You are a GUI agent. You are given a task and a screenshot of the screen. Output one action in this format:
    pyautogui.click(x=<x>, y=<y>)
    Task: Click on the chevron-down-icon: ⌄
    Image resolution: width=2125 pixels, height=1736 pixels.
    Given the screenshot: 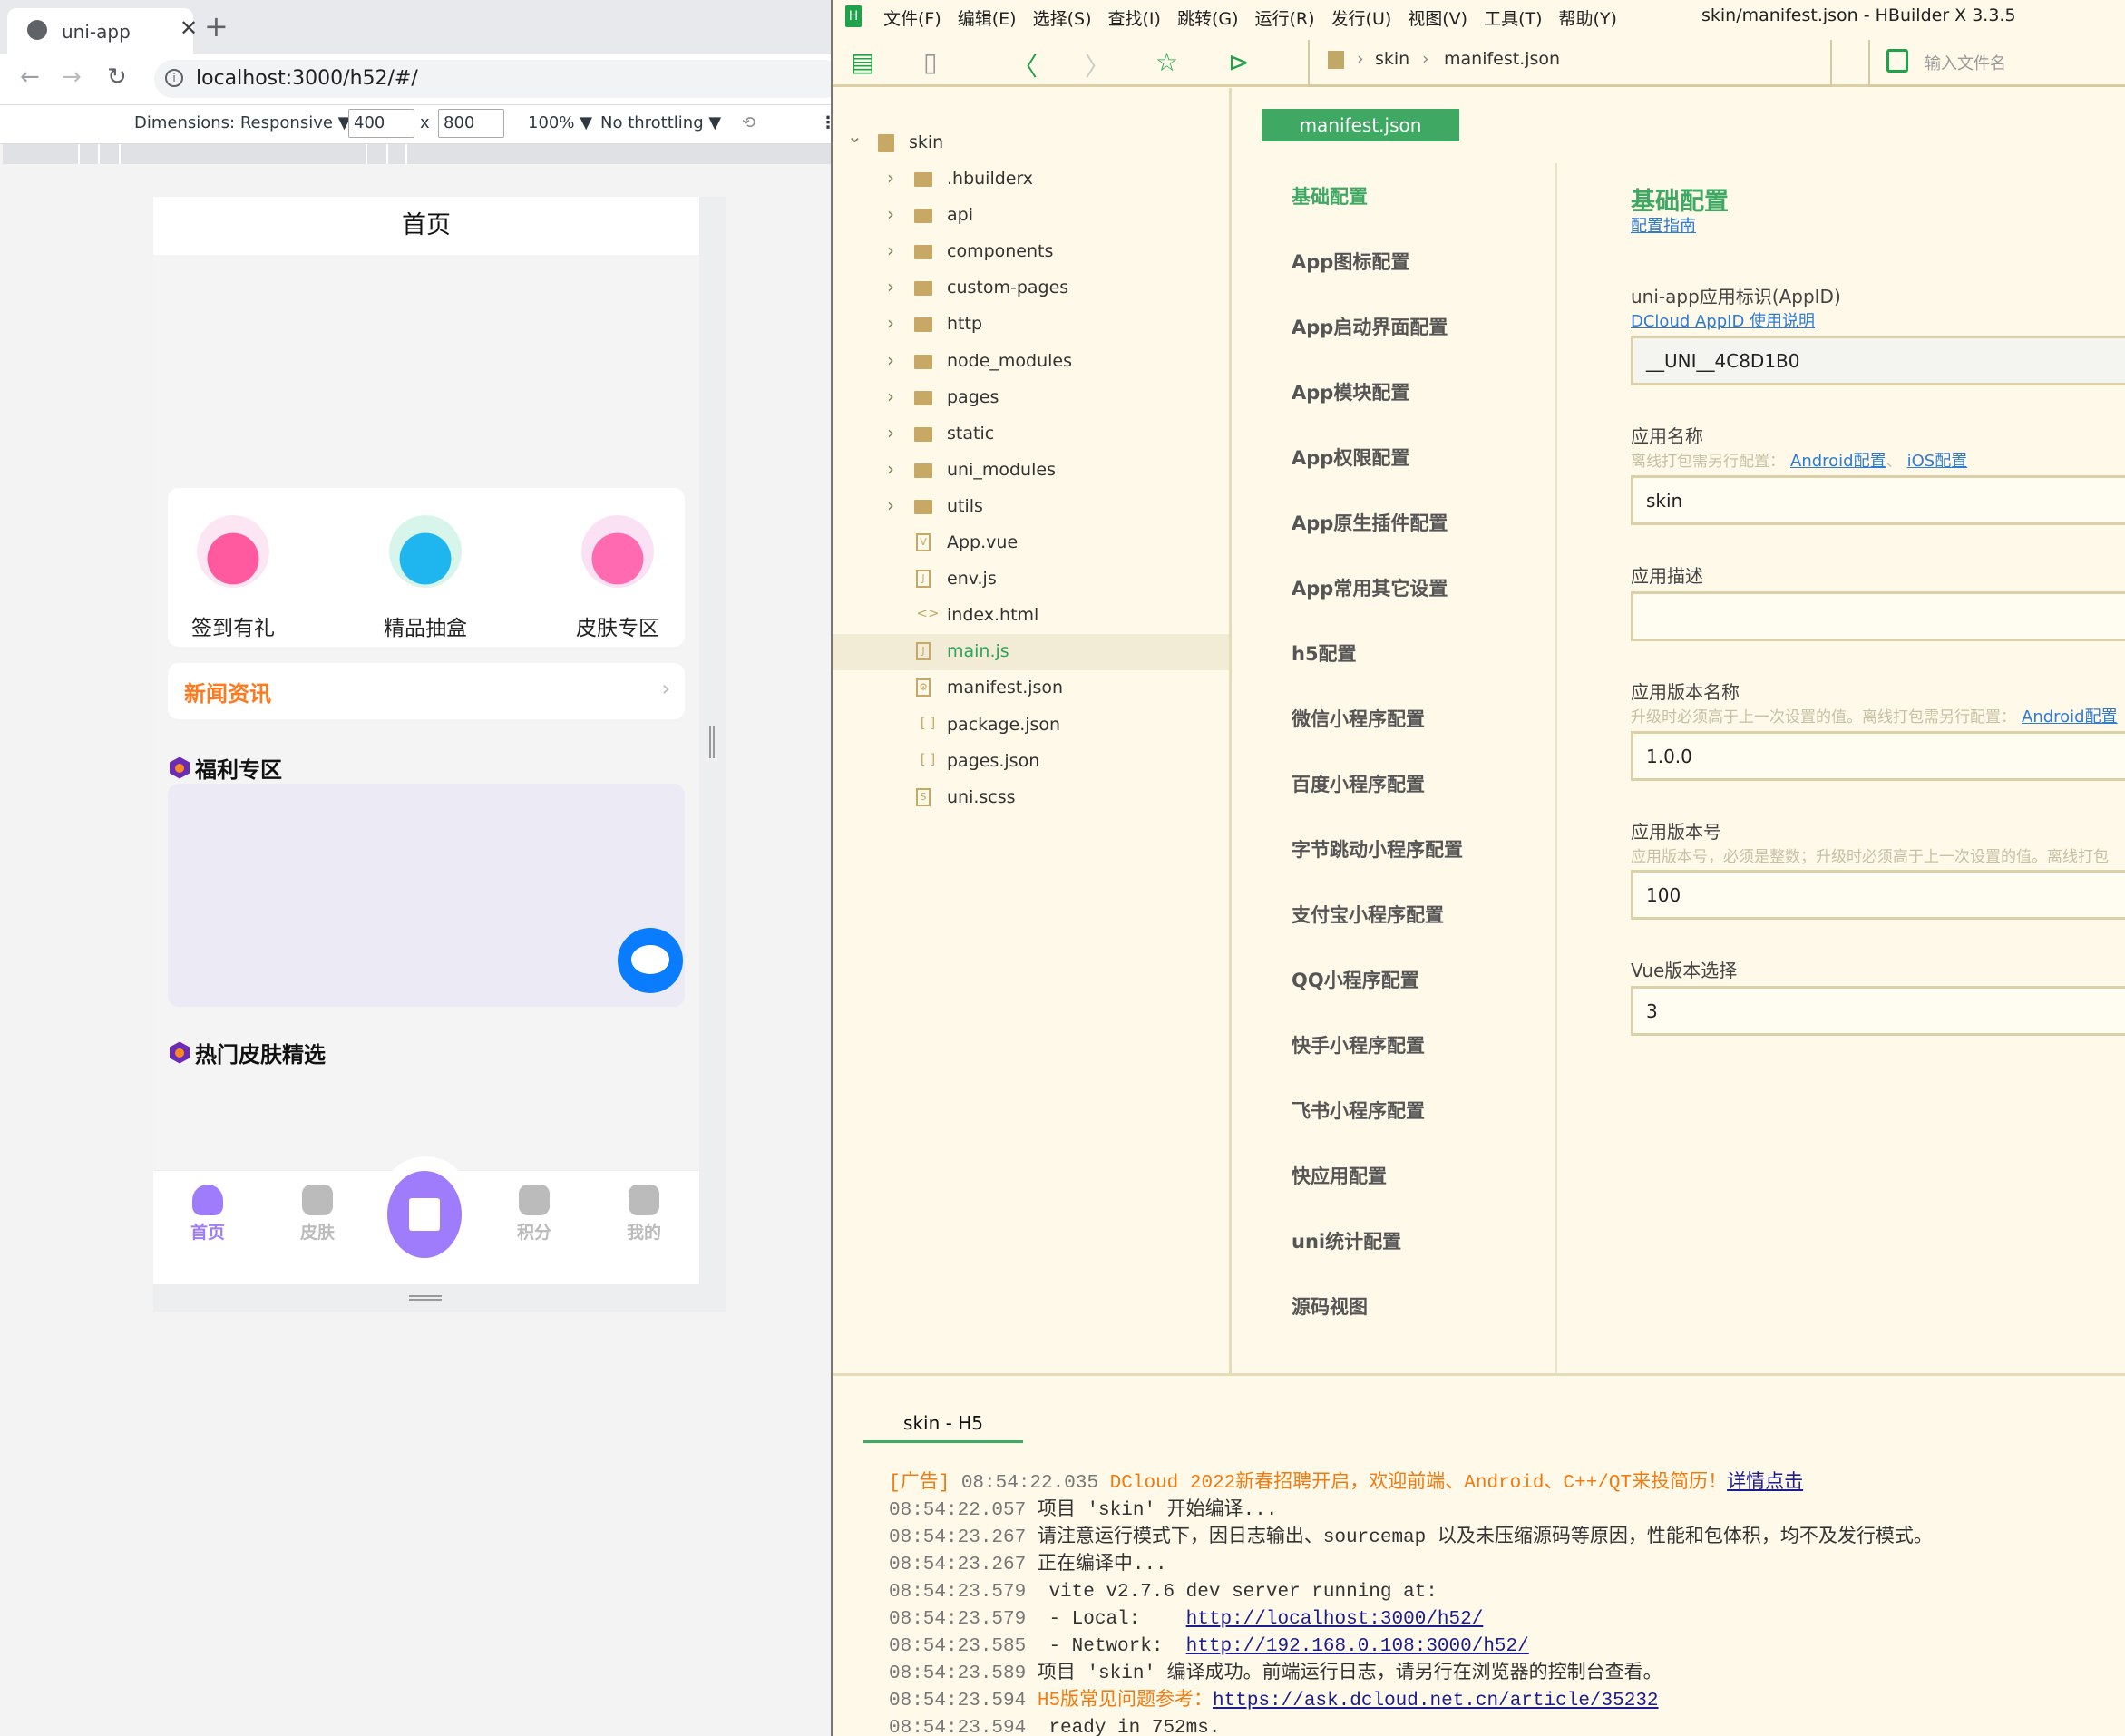 What is the action you would take?
    pyautogui.click(x=855, y=136)
    